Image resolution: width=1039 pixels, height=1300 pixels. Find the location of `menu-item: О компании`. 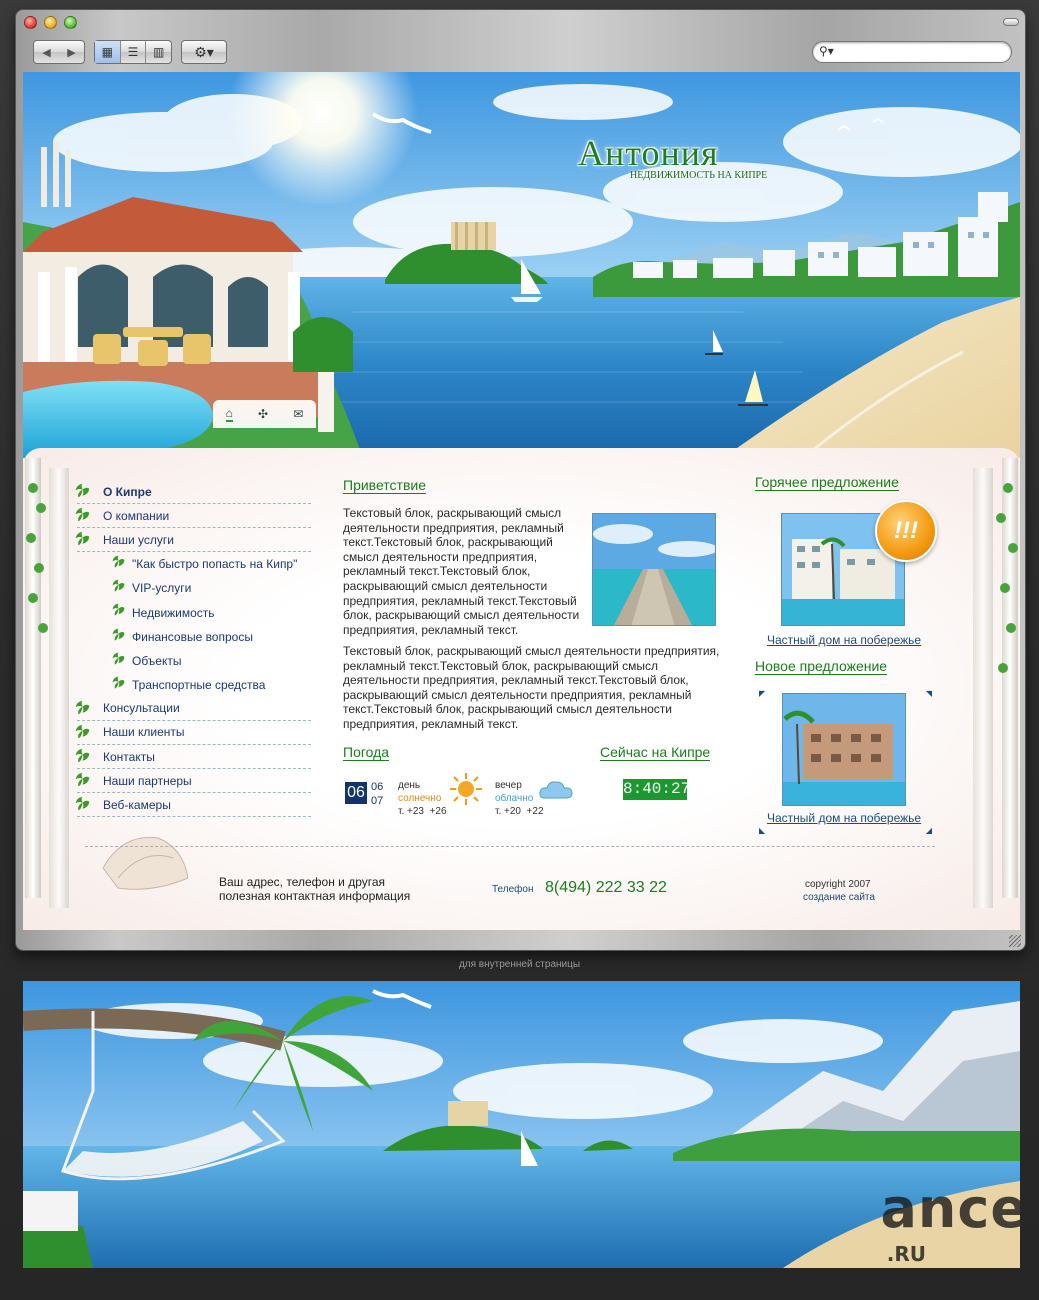

menu-item: О компании is located at coordinates (193, 516).